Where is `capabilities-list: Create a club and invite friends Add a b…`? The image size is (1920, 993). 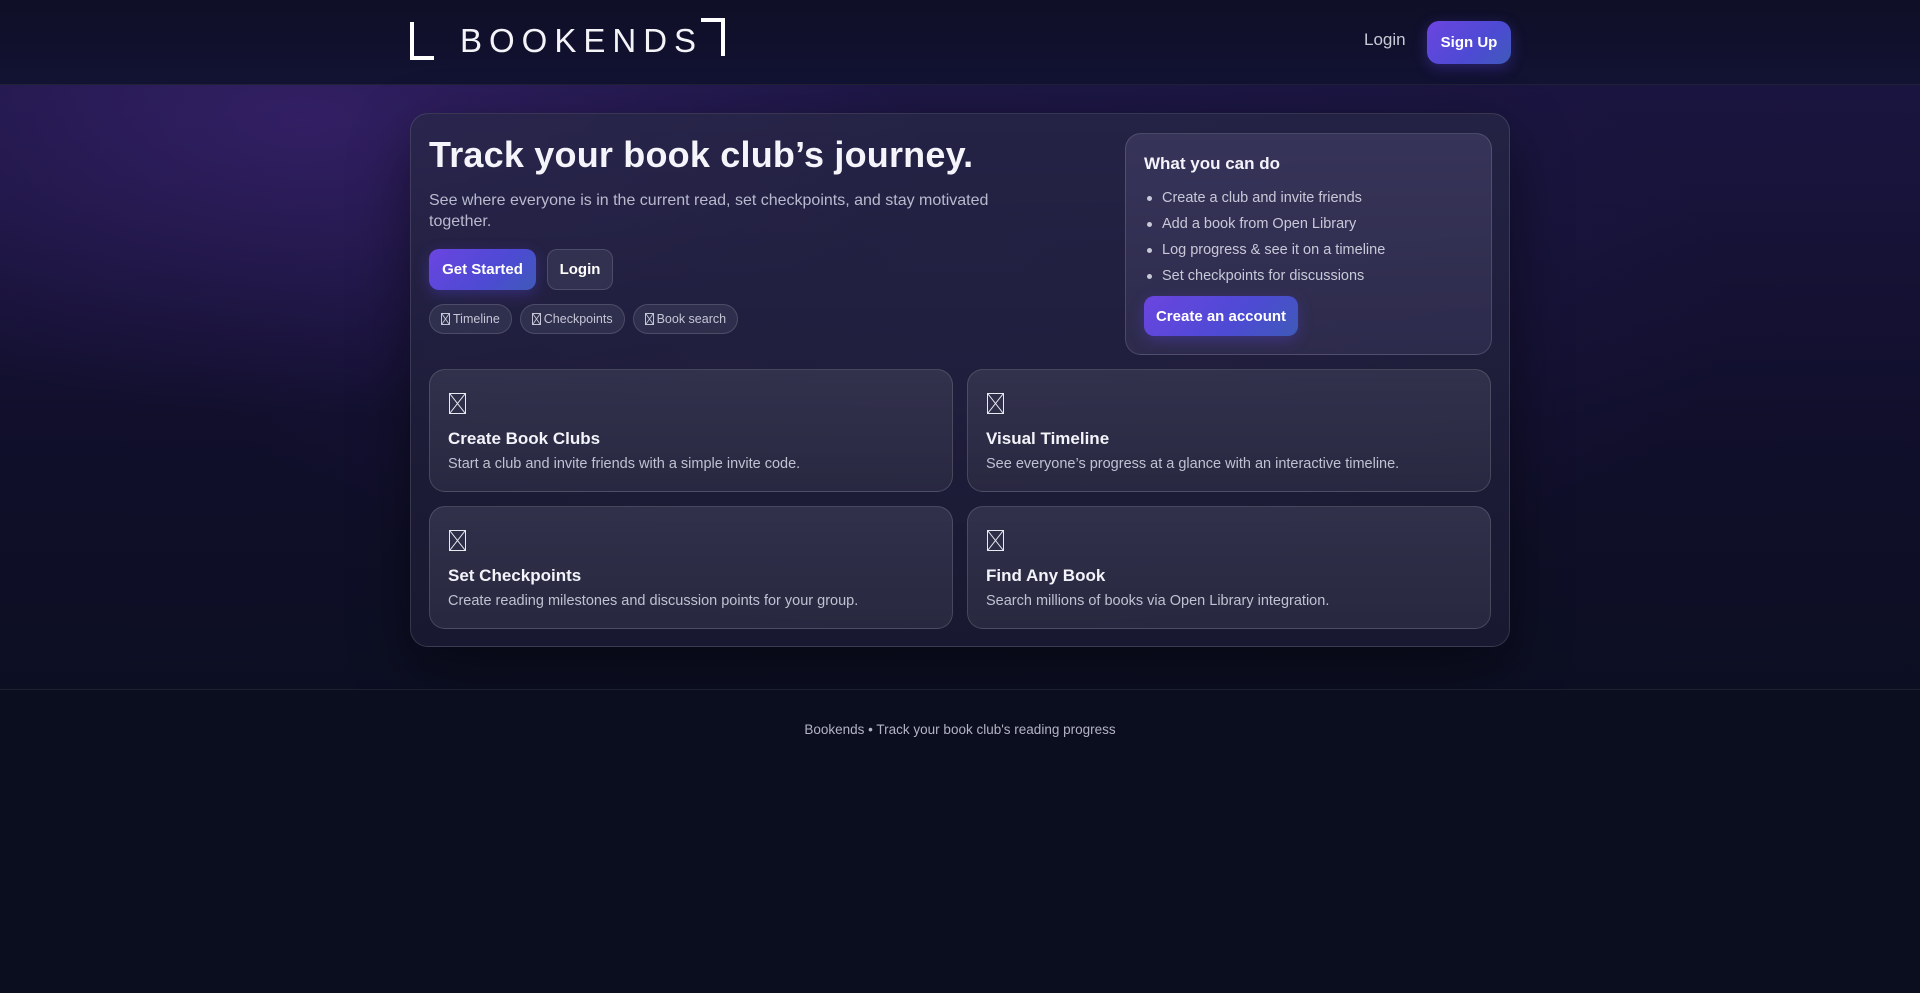 capabilities-list: Create a club and invite friends Add a b… is located at coordinates (1314, 237).